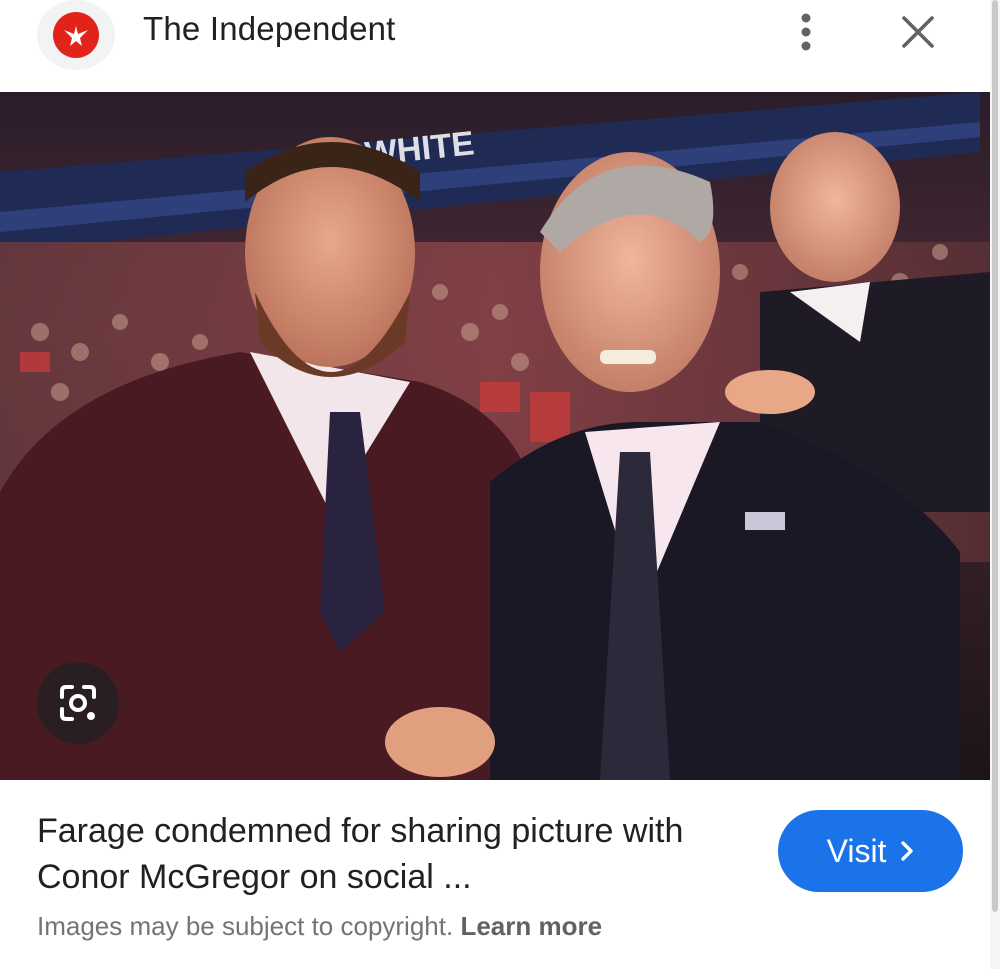  Describe the element at coordinates (500, 46) in the screenshot. I see `header-bar: The Independent` at that location.